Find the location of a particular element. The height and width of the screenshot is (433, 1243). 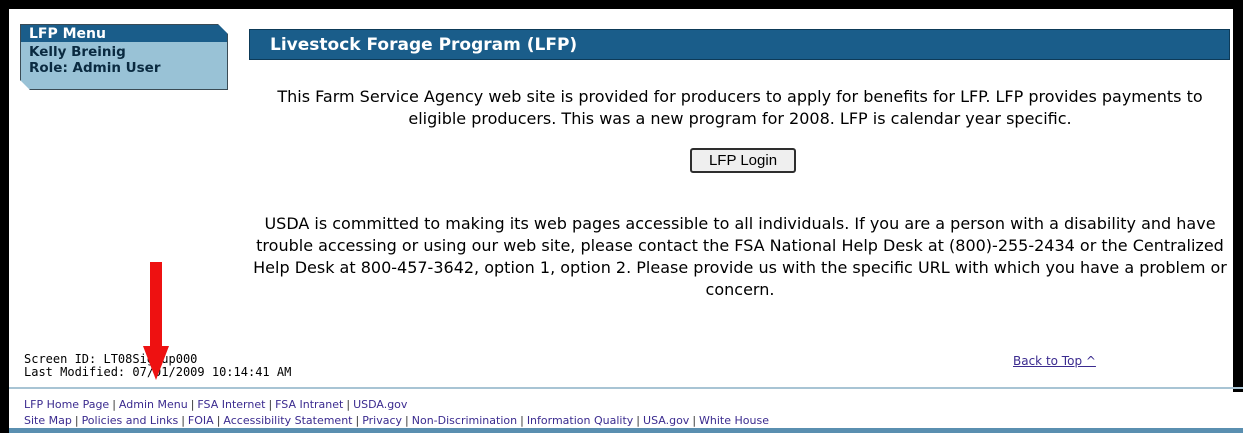

red-down-arrow-annotation is located at coordinates (156, 321).